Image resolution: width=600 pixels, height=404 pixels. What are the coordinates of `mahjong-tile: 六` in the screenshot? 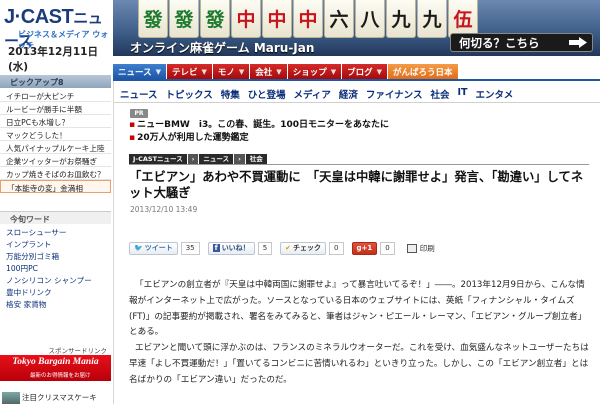 It's located at (339, 19).